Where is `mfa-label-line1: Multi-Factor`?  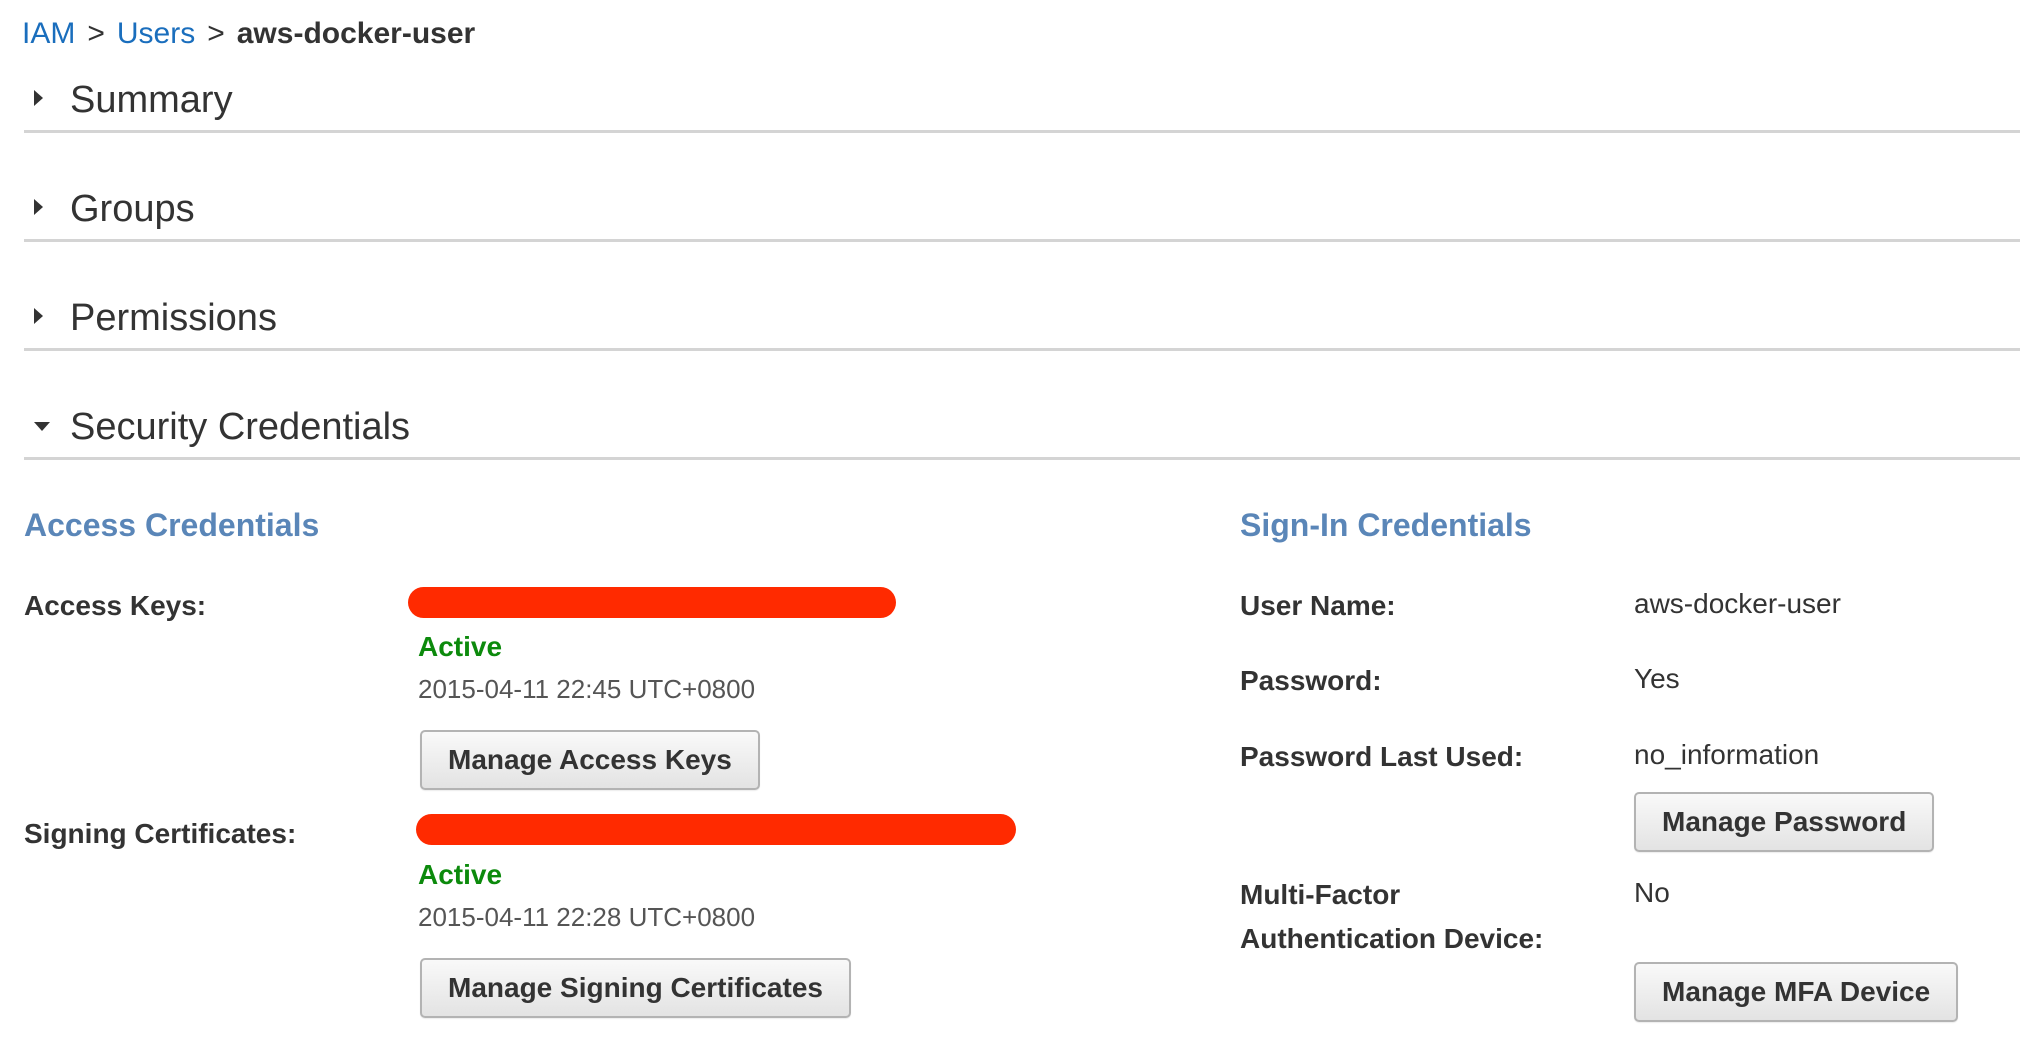
mfa-label-line1: Multi-Factor is located at coordinates (1320, 894).